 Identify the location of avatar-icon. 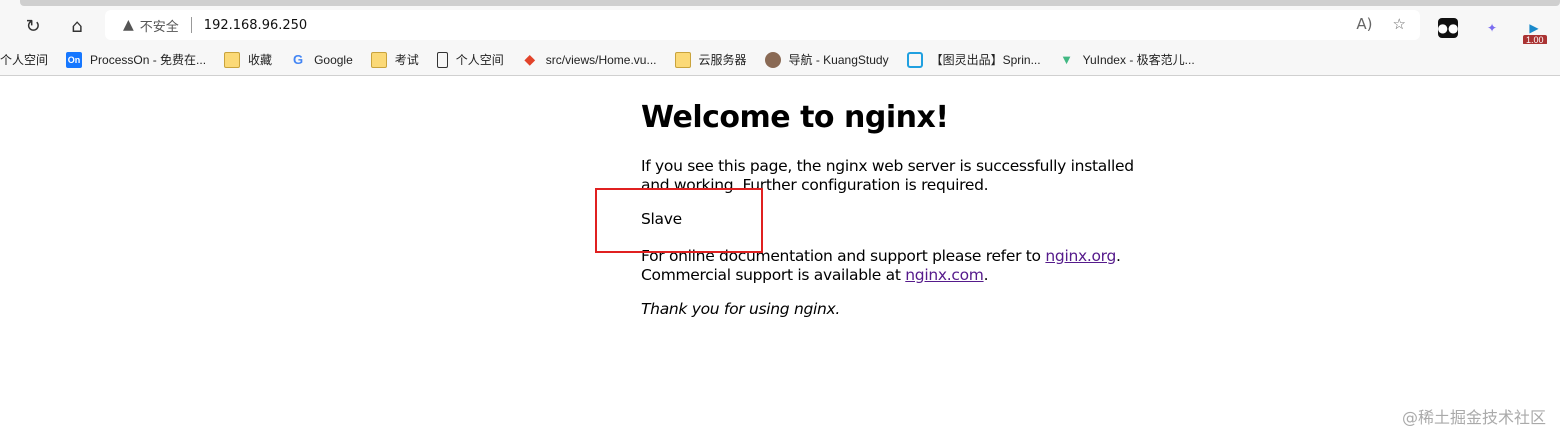
(772, 59).